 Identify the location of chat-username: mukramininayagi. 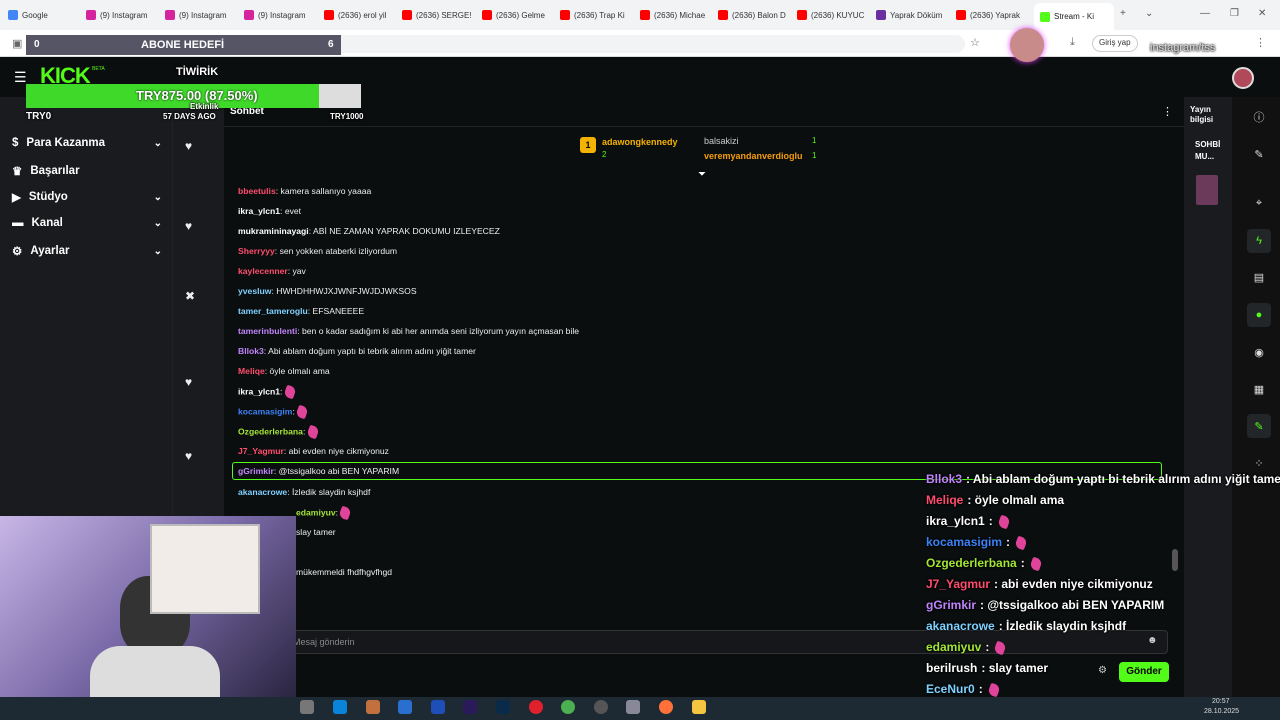
(273, 231).